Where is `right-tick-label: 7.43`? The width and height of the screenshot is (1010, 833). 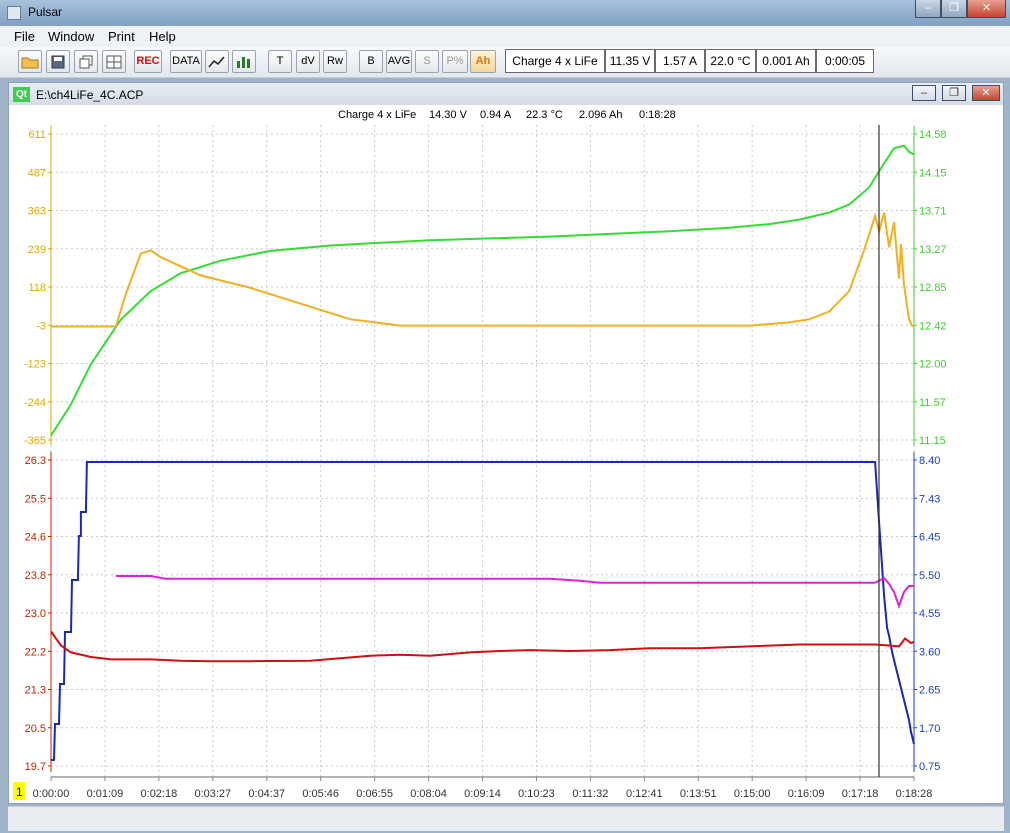 right-tick-label: 7.43 is located at coordinates (929, 499).